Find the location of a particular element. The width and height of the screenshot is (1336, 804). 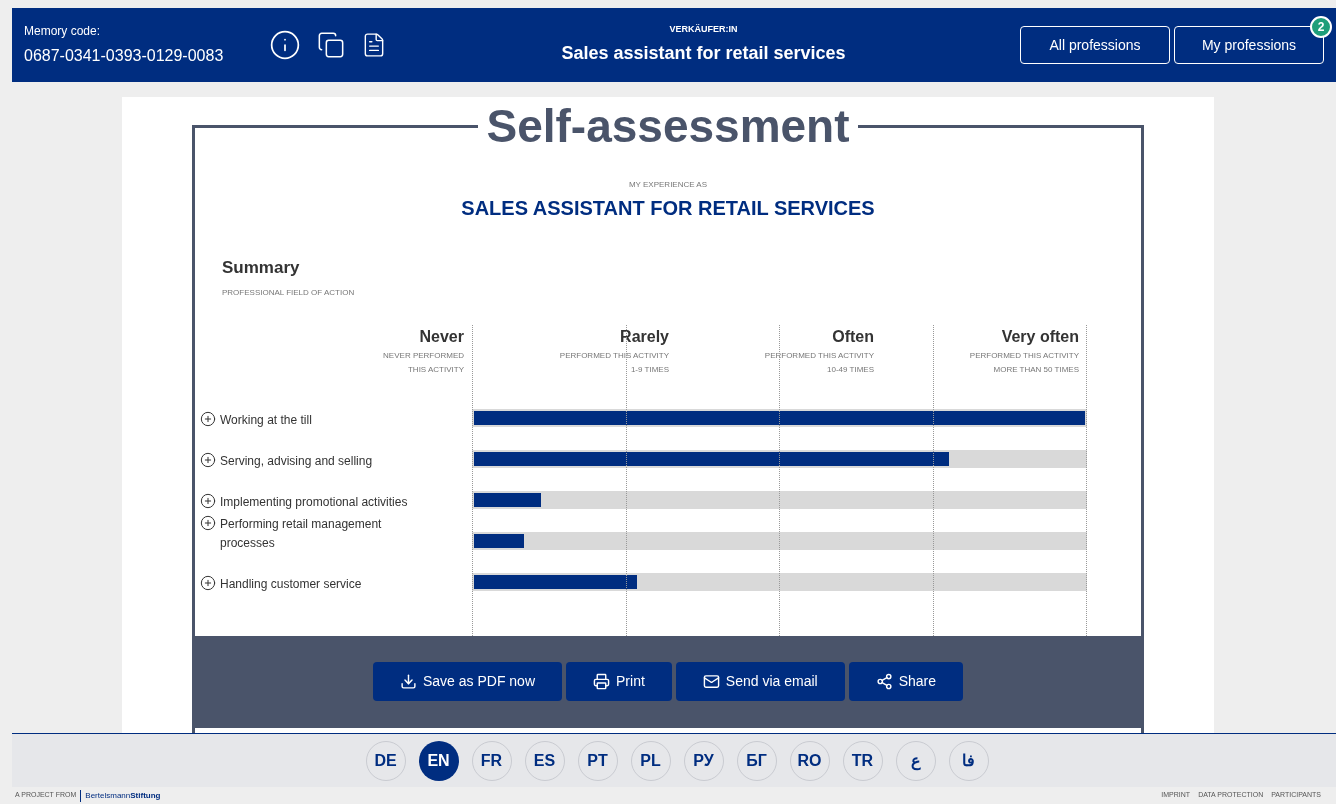

experience-overline: MY EXPERIENCE AS is located at coordinates (668, 185).